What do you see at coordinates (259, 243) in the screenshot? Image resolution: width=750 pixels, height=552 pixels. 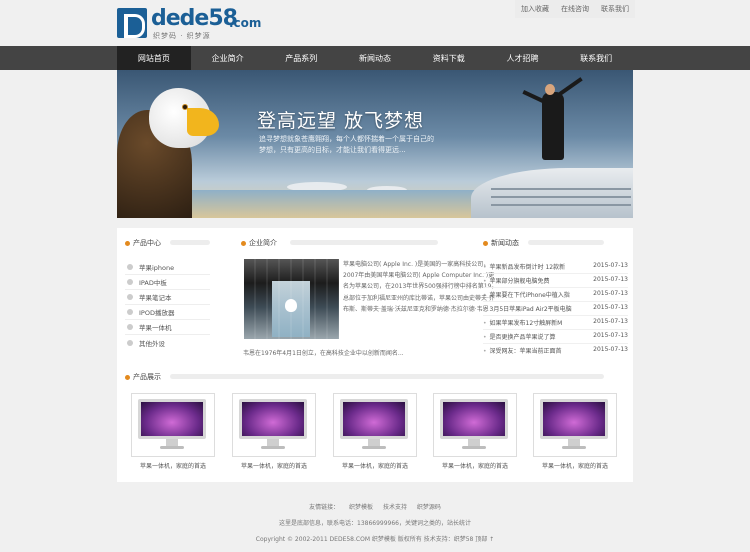 I see `intro-title: 企业简介` at bounding box center [259, 243].